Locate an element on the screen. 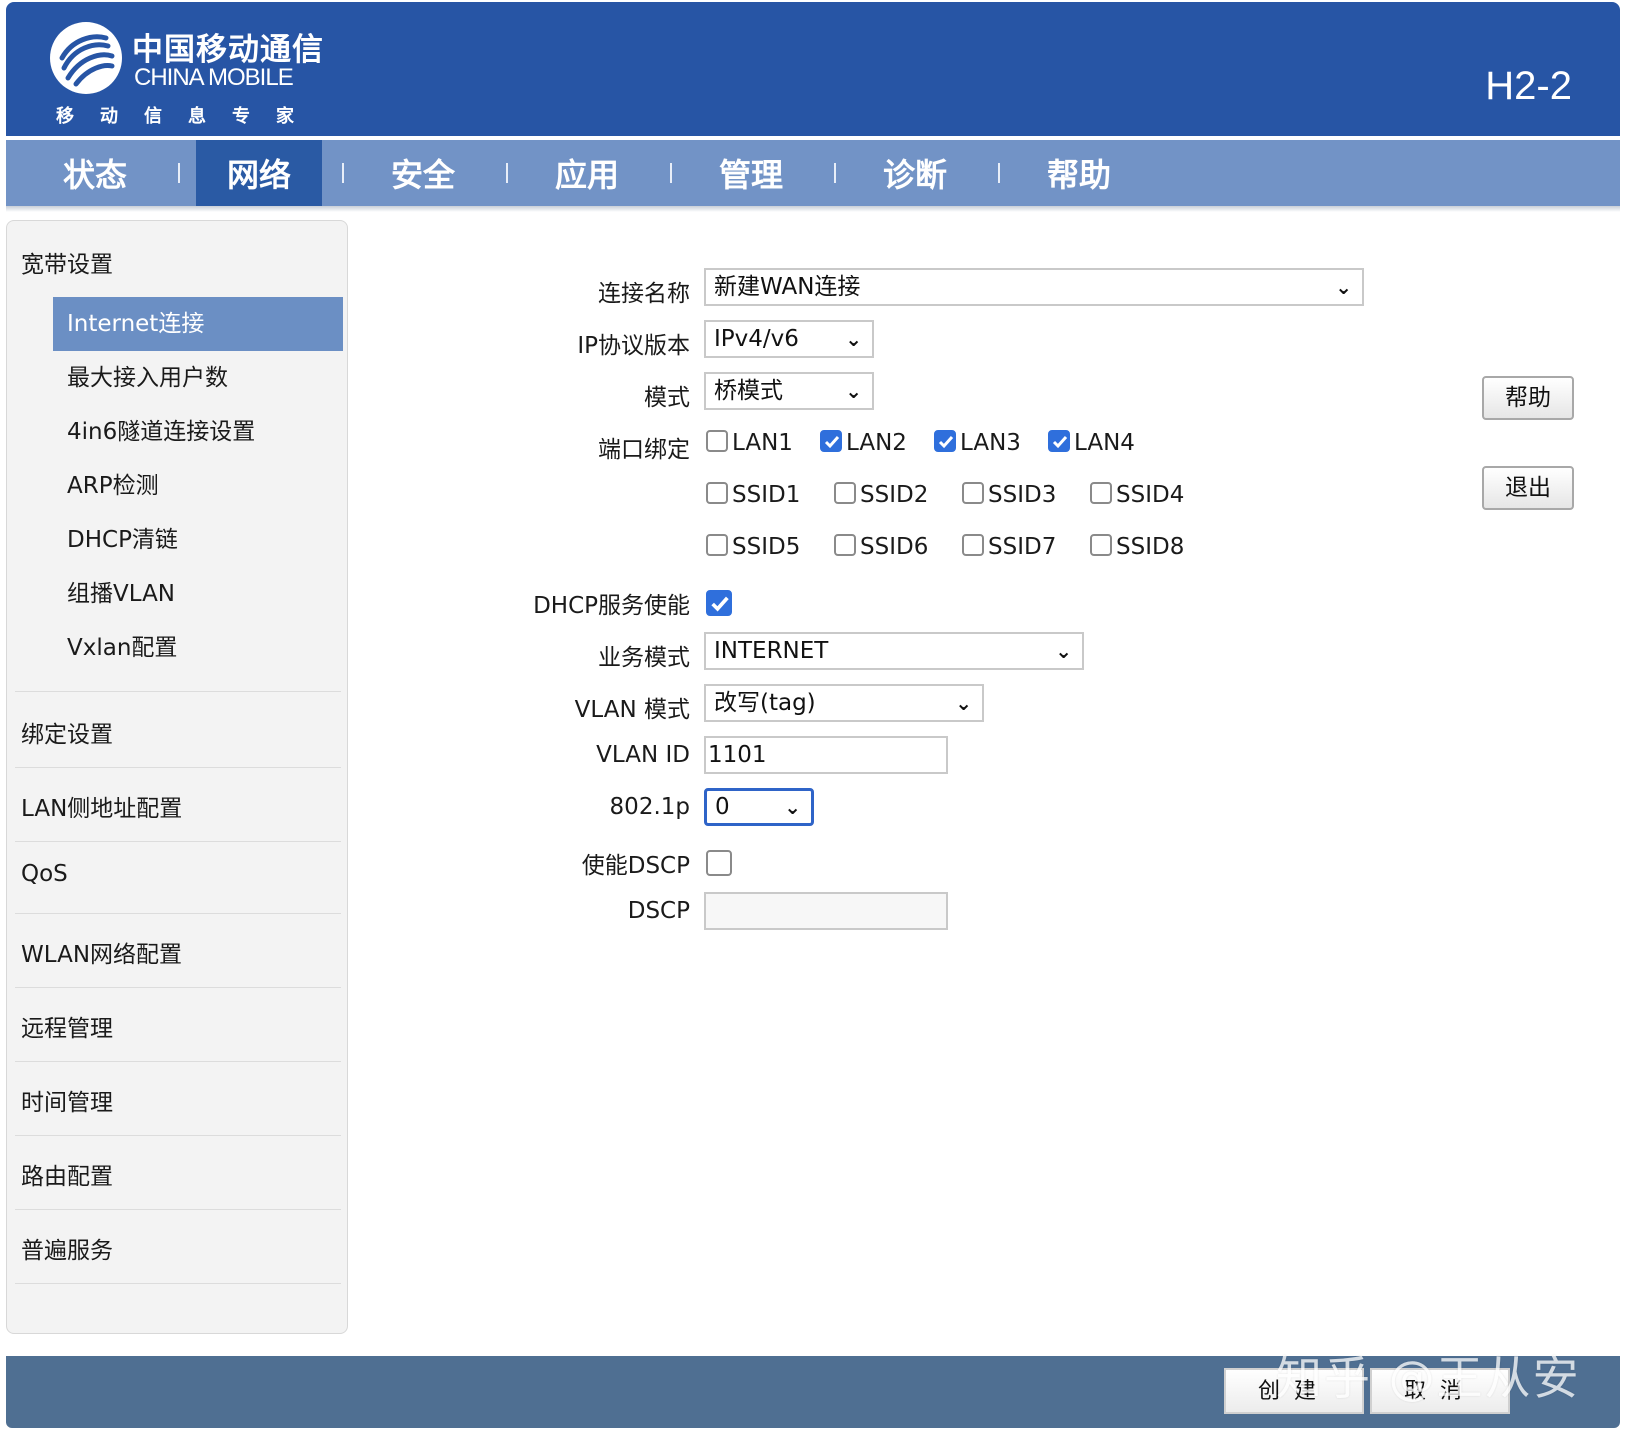  ssid4-label: SSID4 is located at coordinates (1150, 495).